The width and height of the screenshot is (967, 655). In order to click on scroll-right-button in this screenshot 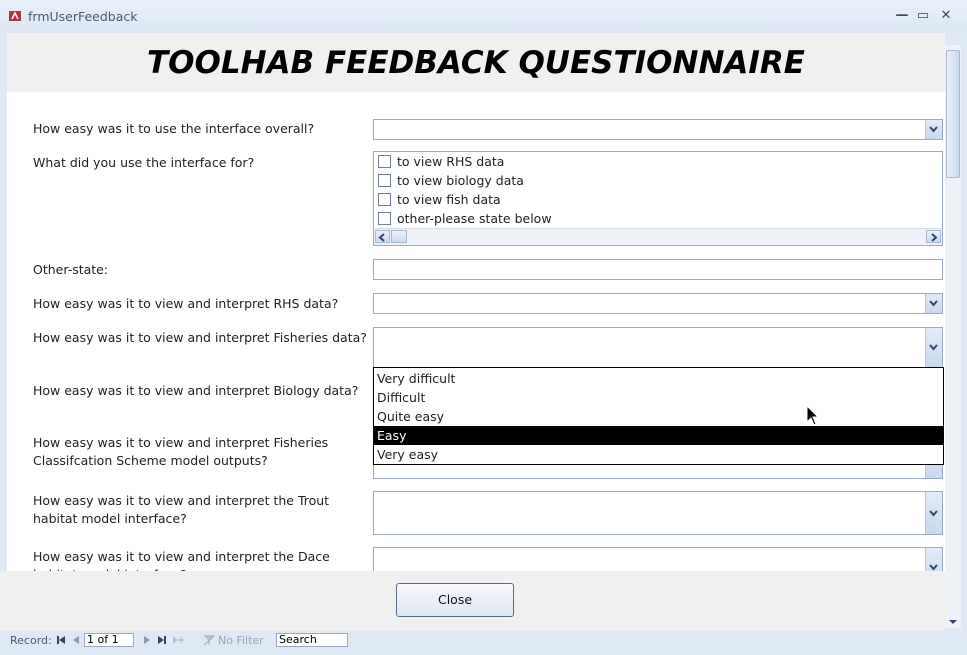, I will do `click(933, 236)`.